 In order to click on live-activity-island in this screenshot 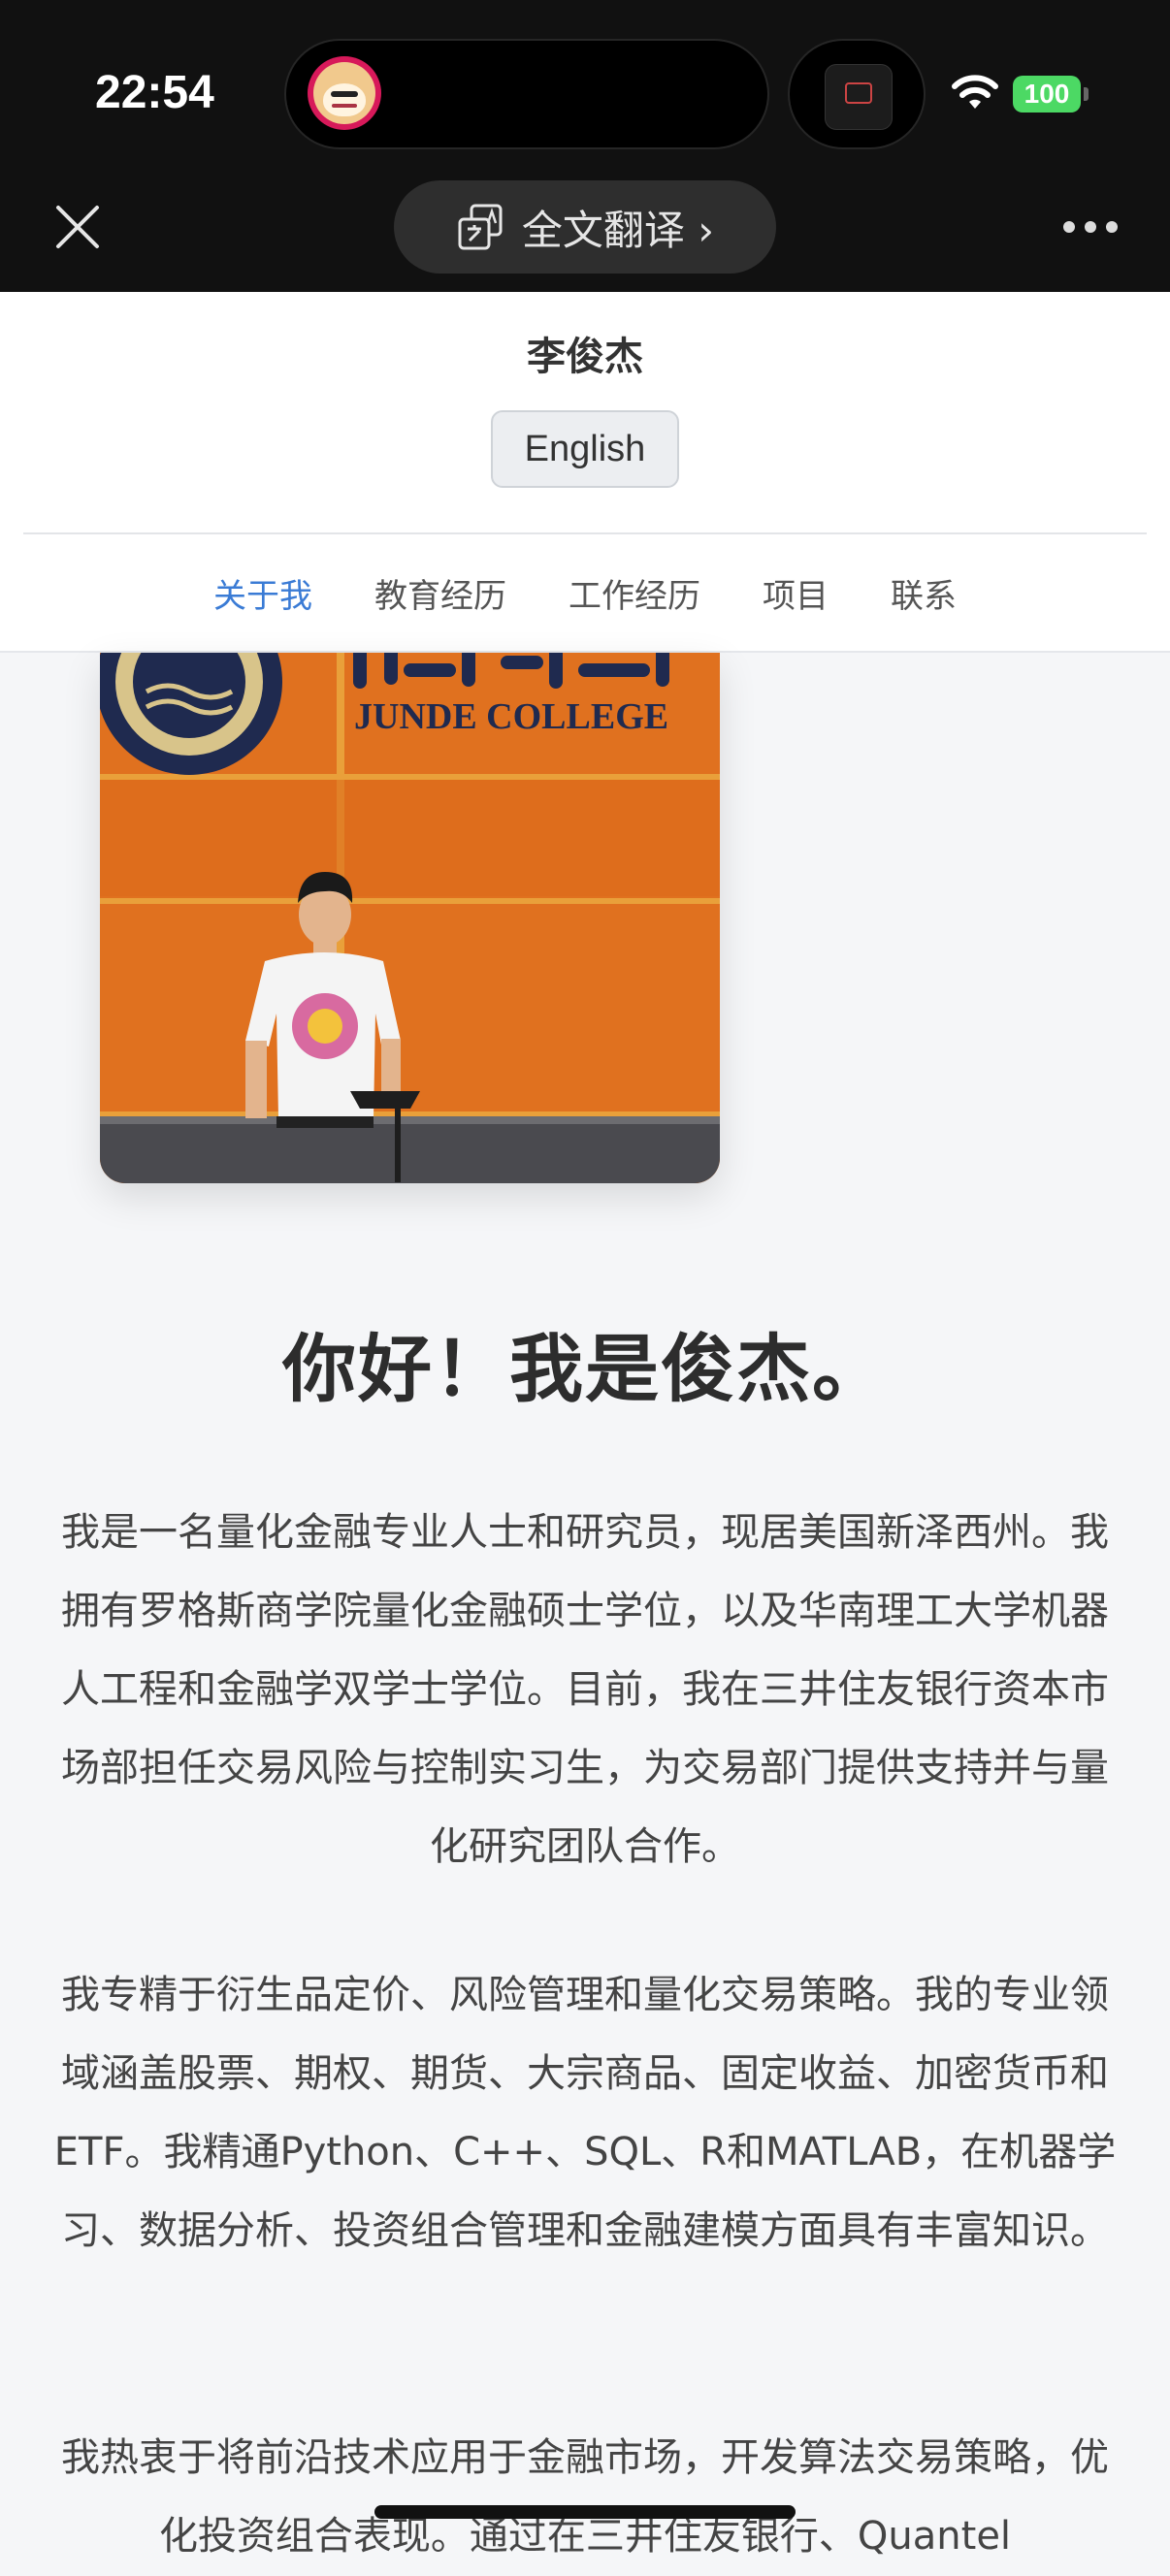, I will do `click(857, 94)`.